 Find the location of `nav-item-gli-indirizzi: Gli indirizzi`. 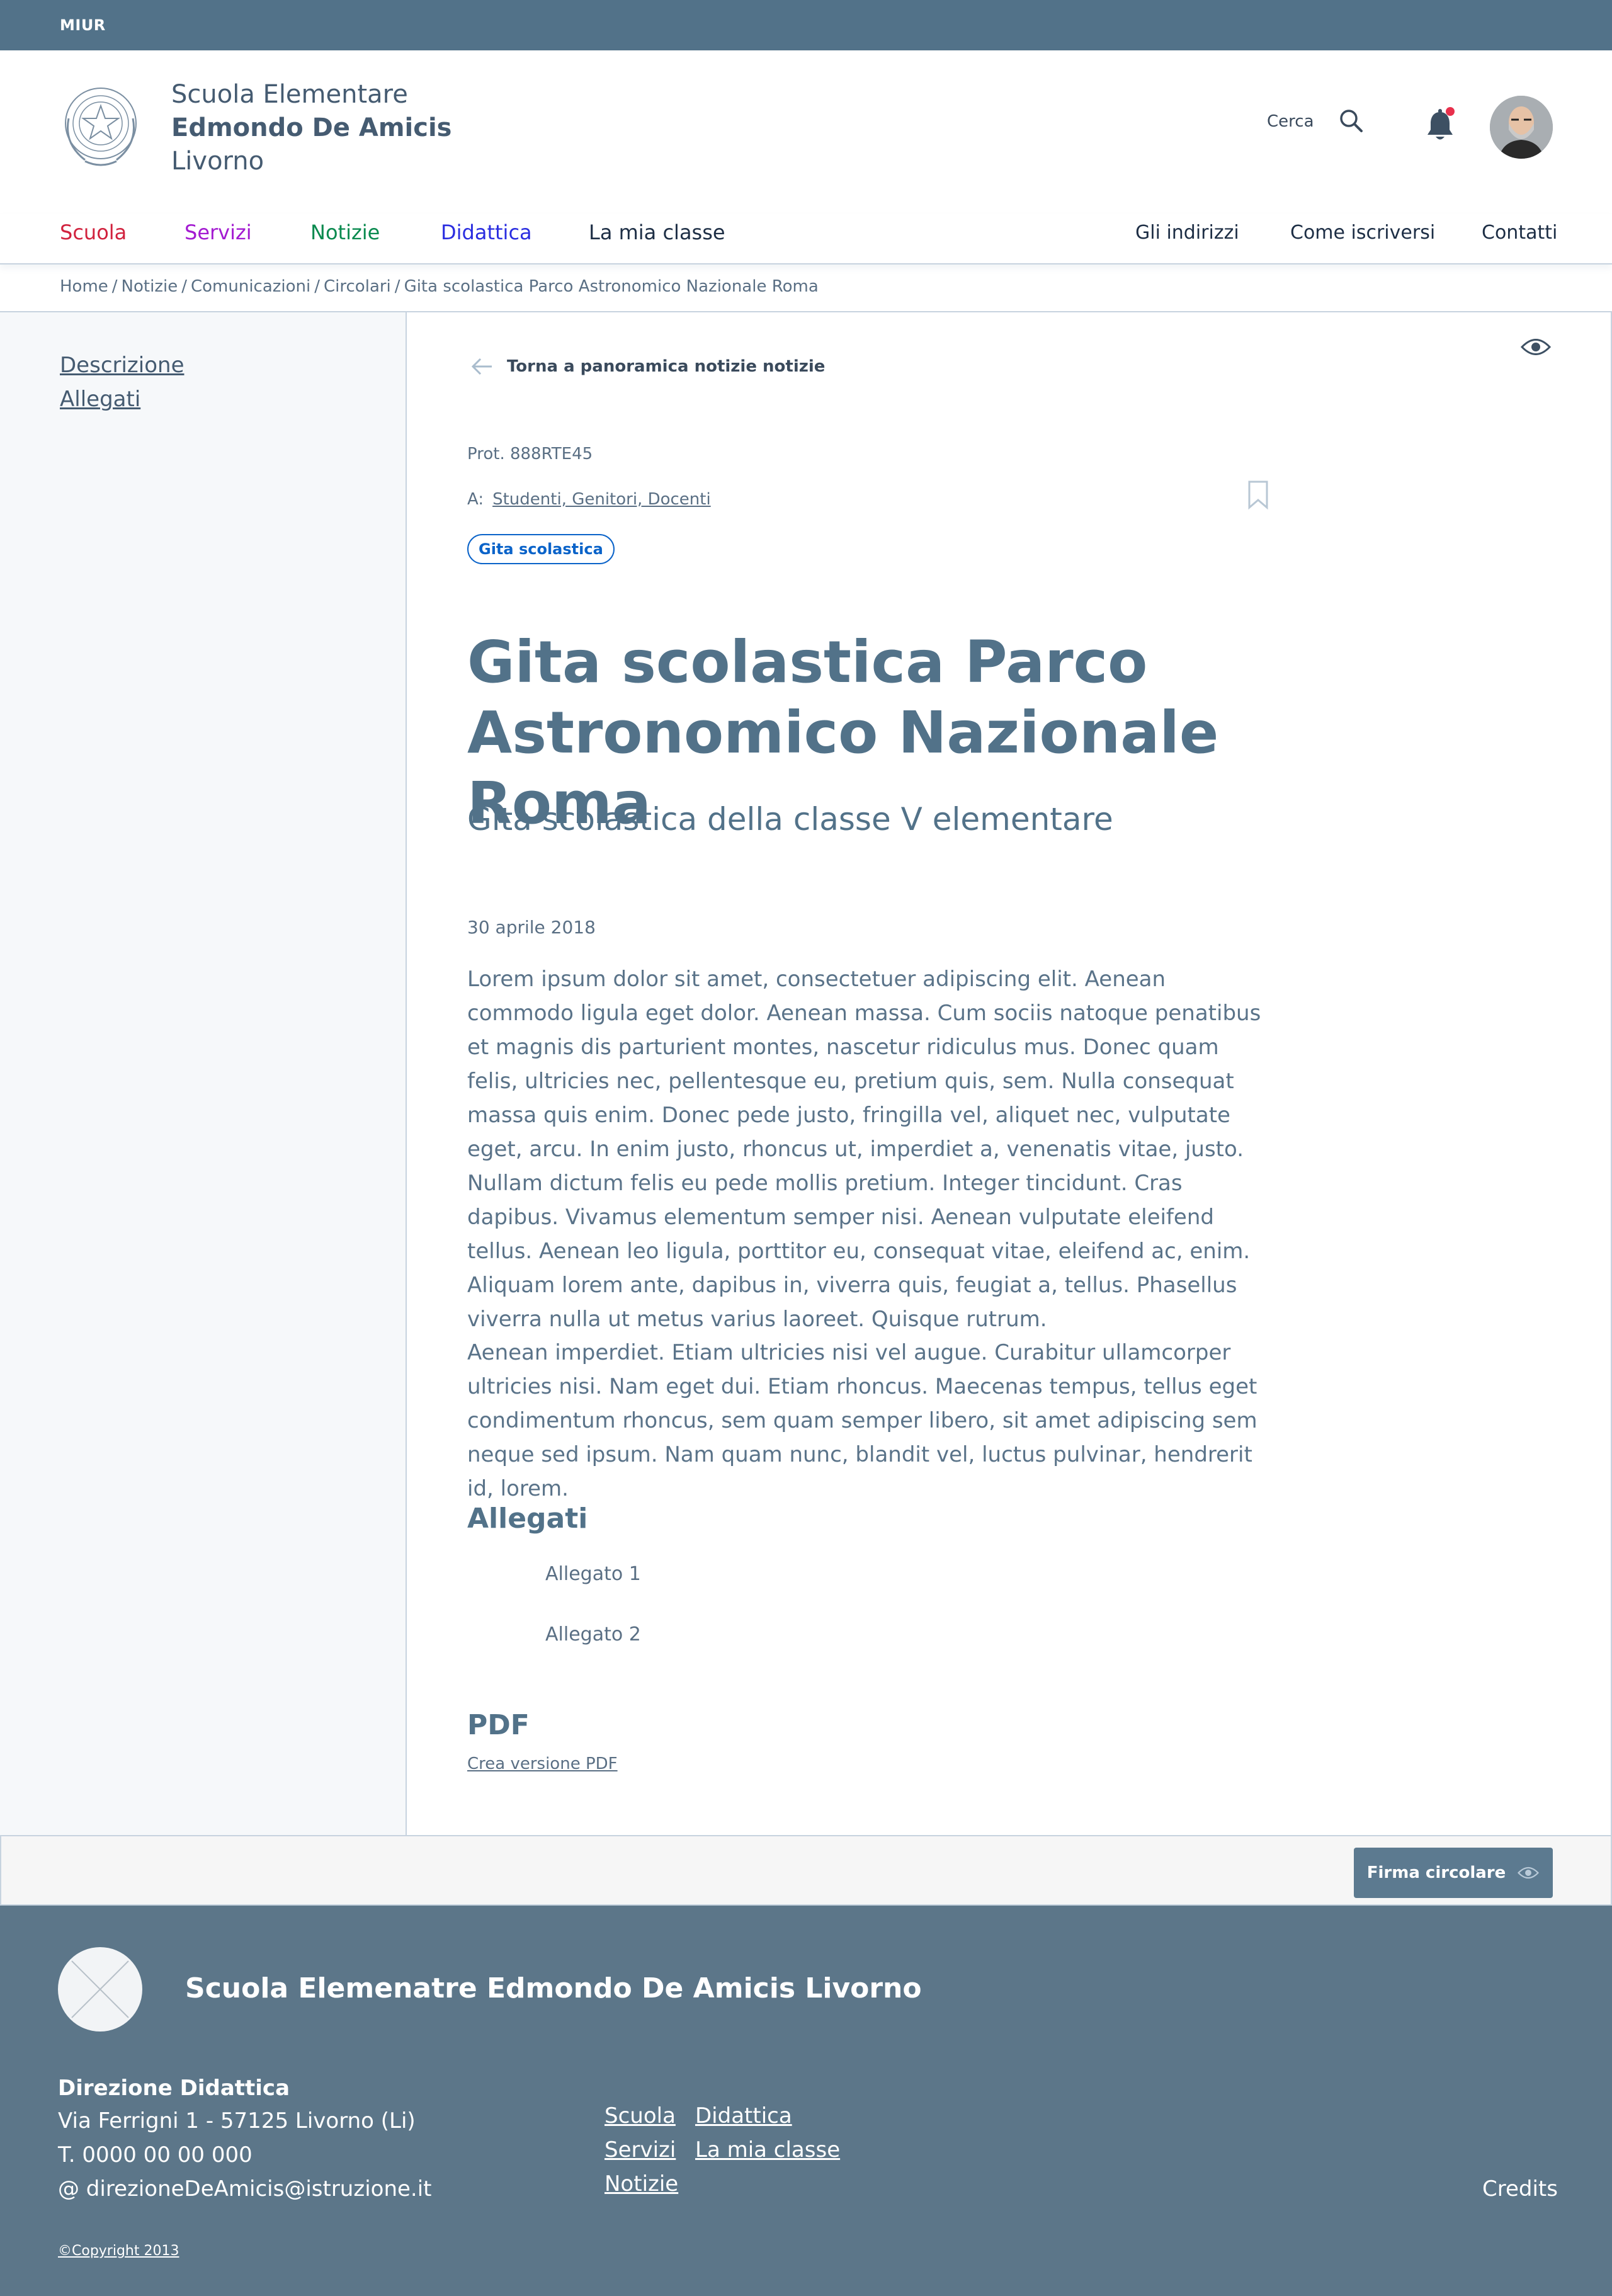

nav-item-gli-indirizzi: Gli indirizzi is located at coordinates (1187, 233).